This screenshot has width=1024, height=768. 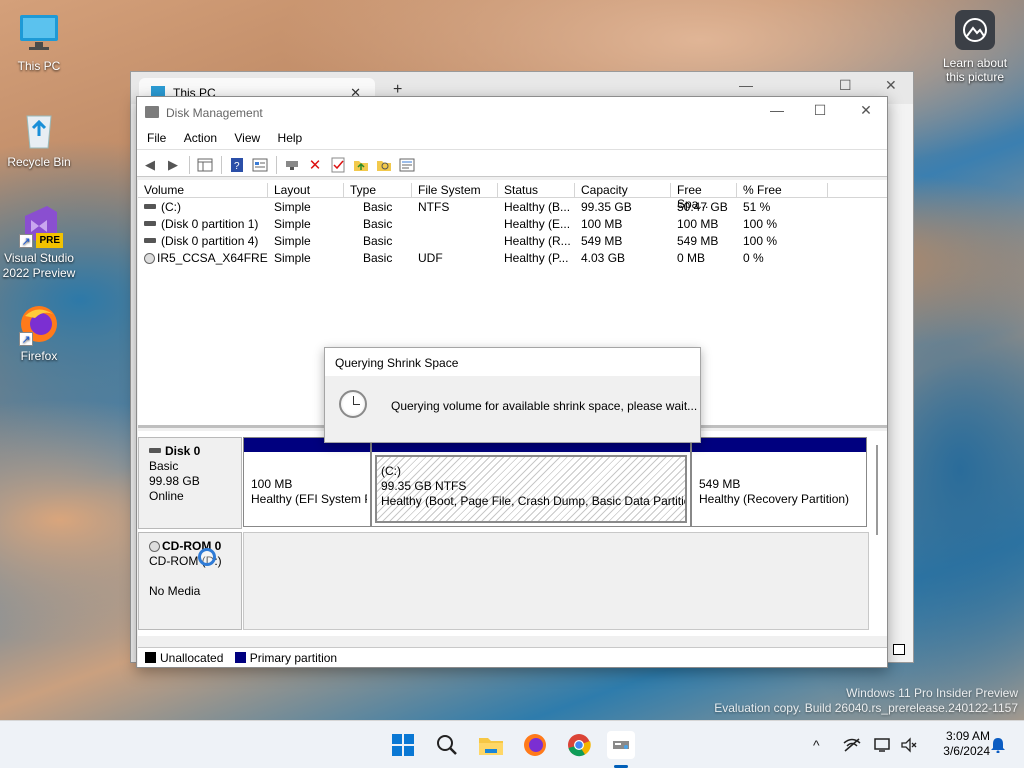 I want to click on volume-pct-free: 100 %, so click(x=760, y=241).